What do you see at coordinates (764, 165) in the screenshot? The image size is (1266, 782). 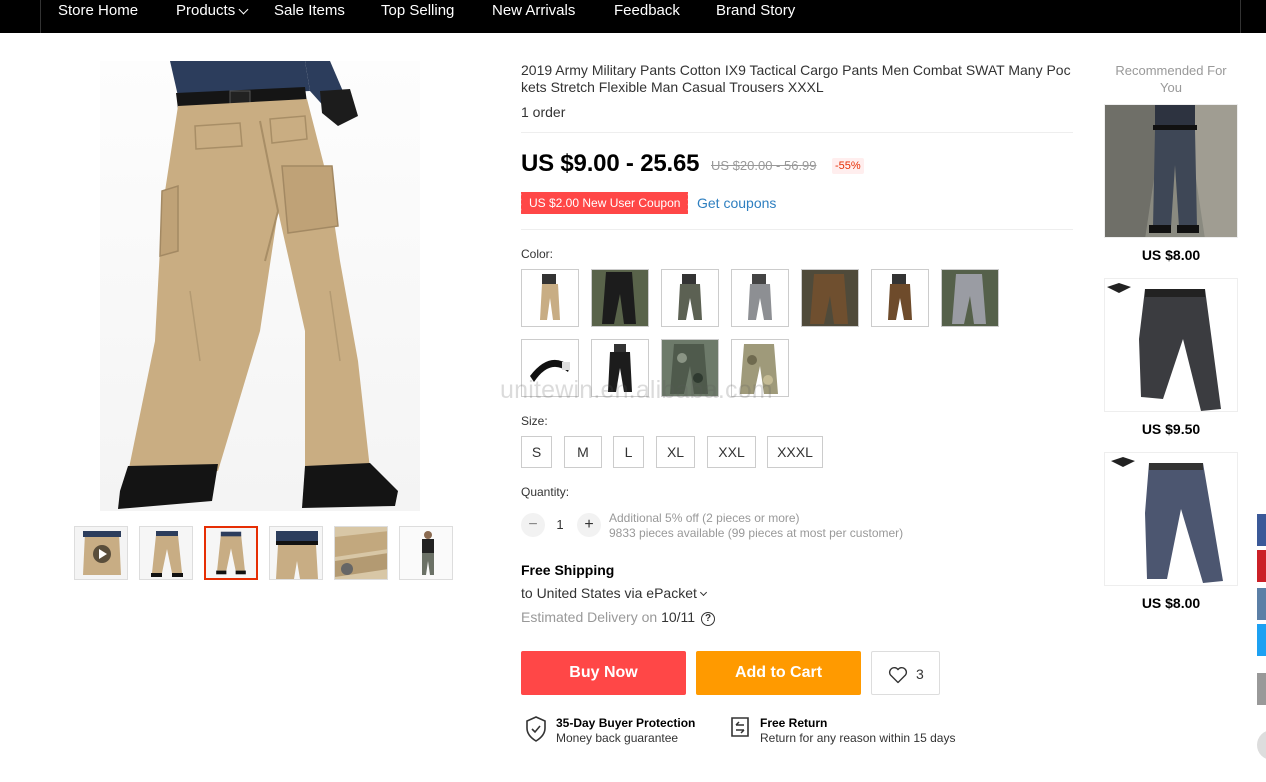 I see `original-price: US $20.00 - 56.99` at bounding box center [764, 165].